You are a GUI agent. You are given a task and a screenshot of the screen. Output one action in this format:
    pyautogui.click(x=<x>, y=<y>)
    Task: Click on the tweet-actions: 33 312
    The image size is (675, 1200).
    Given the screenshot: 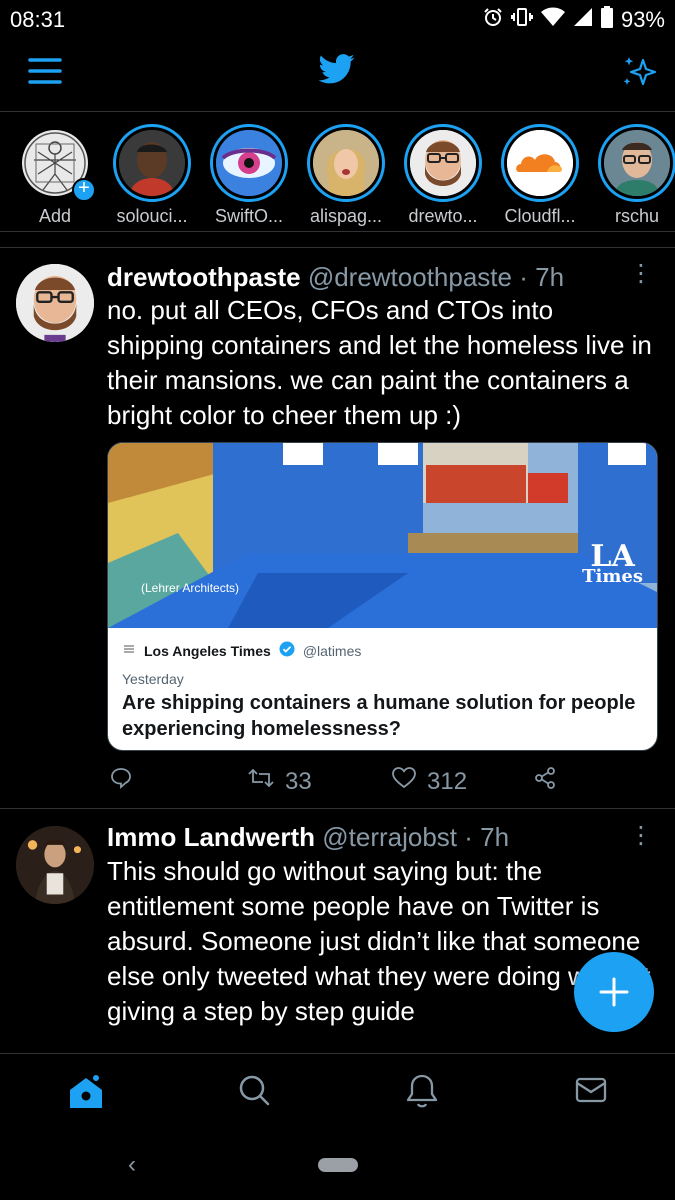 What is the action you would take?
    pyautogui.click(x=342, y=781)
    